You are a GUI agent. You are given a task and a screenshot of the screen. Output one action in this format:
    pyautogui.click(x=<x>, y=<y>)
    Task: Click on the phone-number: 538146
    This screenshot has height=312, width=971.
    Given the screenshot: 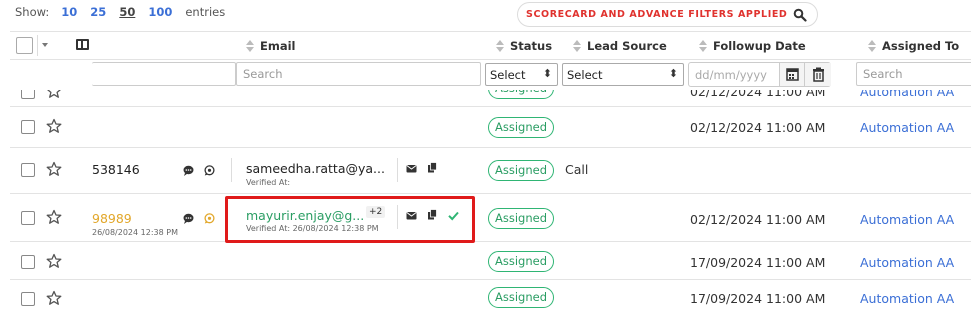 What is the action you would take?
    pyautogui.click(x=116, y=169)
    